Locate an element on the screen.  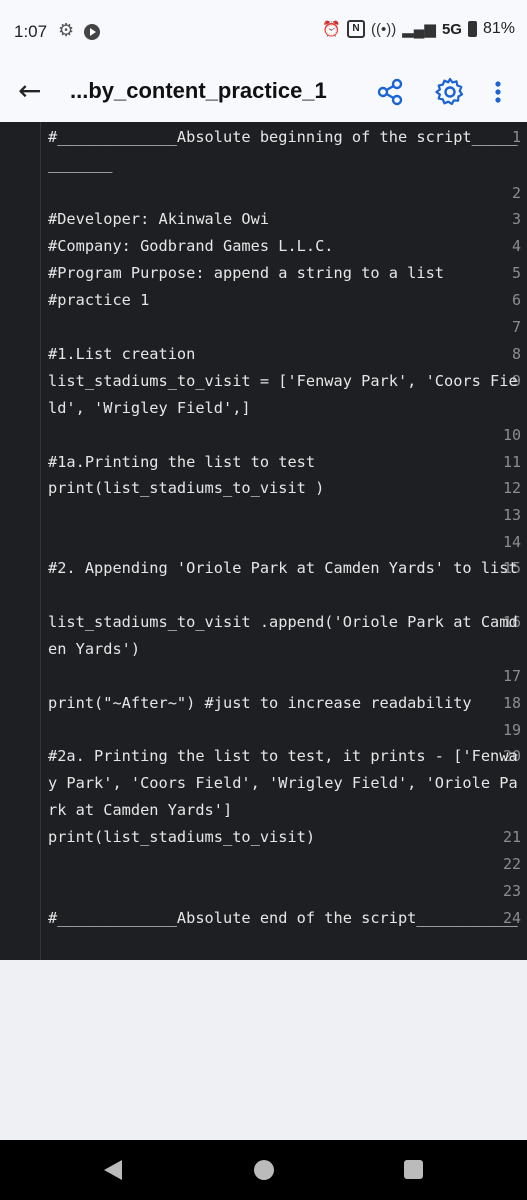
nav-home-icon is located at coordinates (264, 1170).